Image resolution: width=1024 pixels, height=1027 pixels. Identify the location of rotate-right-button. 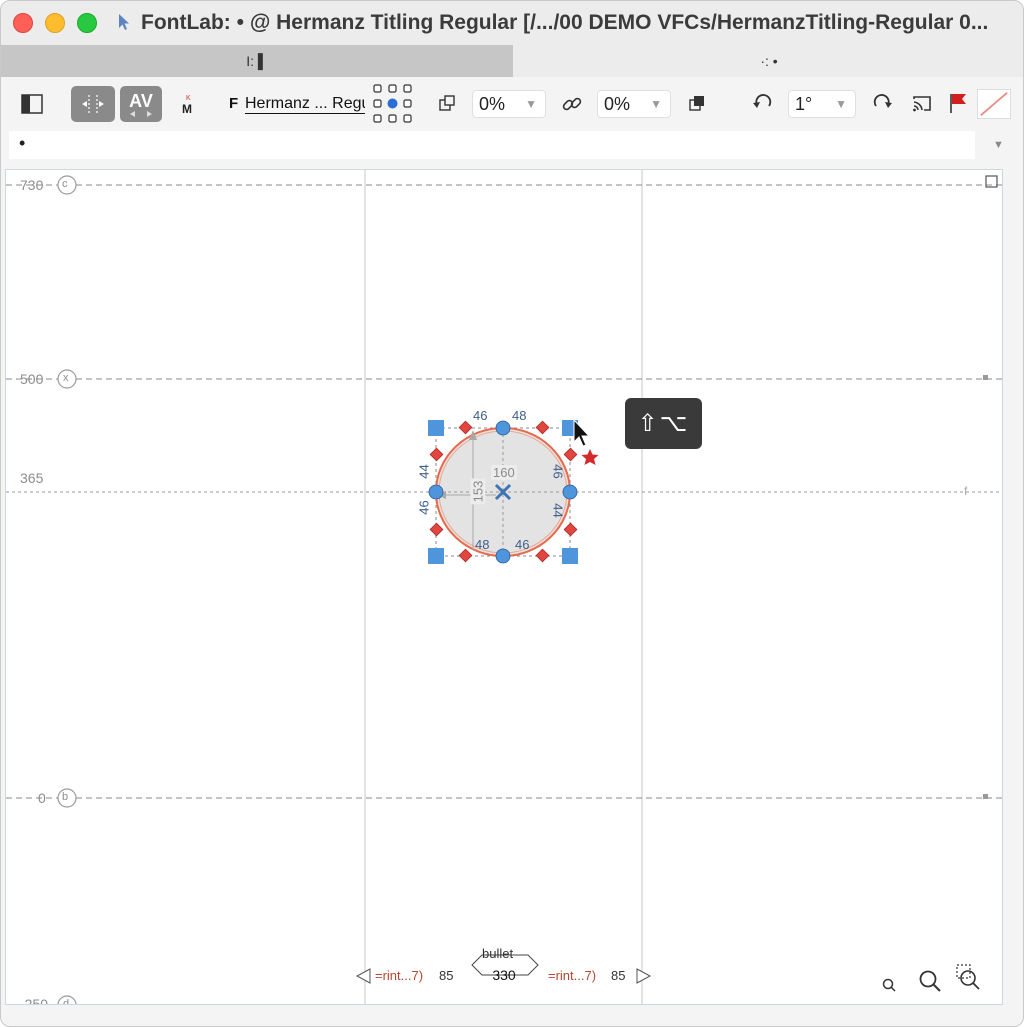
(882, 103).